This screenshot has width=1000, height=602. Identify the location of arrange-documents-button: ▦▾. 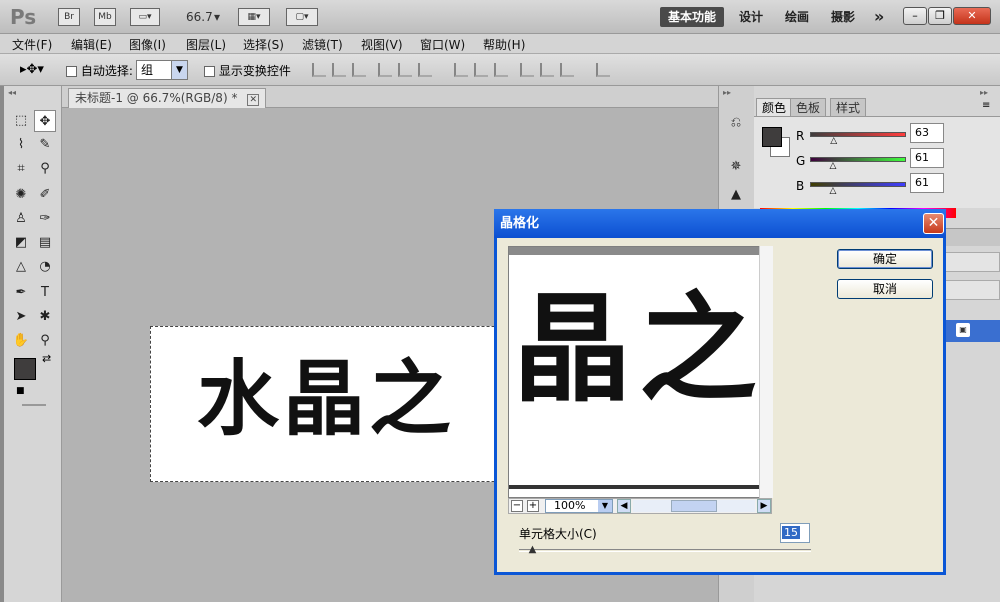
(254, 17).